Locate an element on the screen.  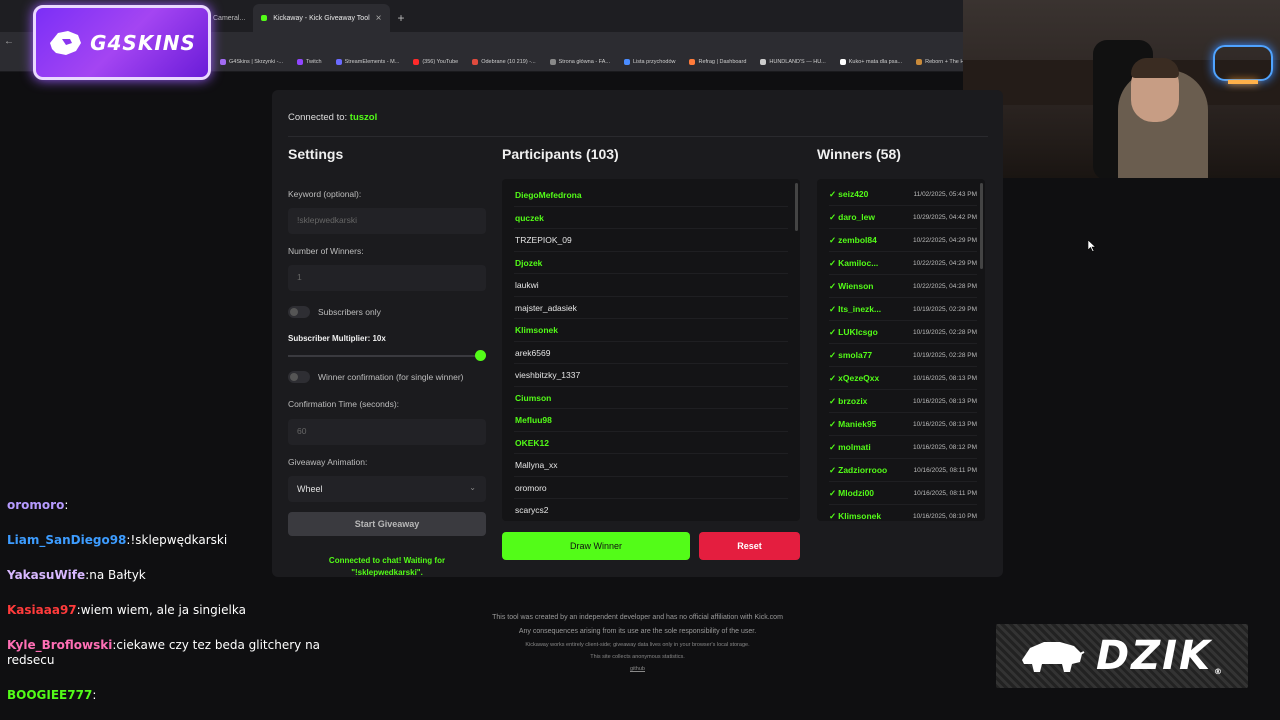
participants-title: Participants (103) is located at coordinates (560, 154).